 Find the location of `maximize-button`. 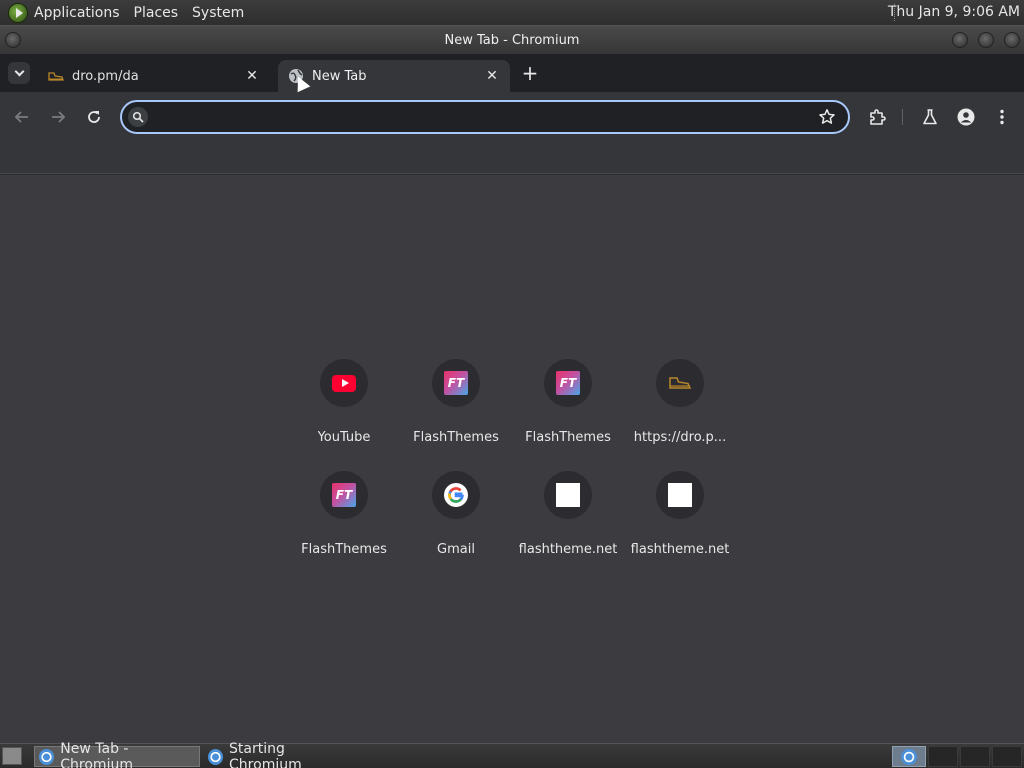

maximize-button is located at coordinates (986, 40).